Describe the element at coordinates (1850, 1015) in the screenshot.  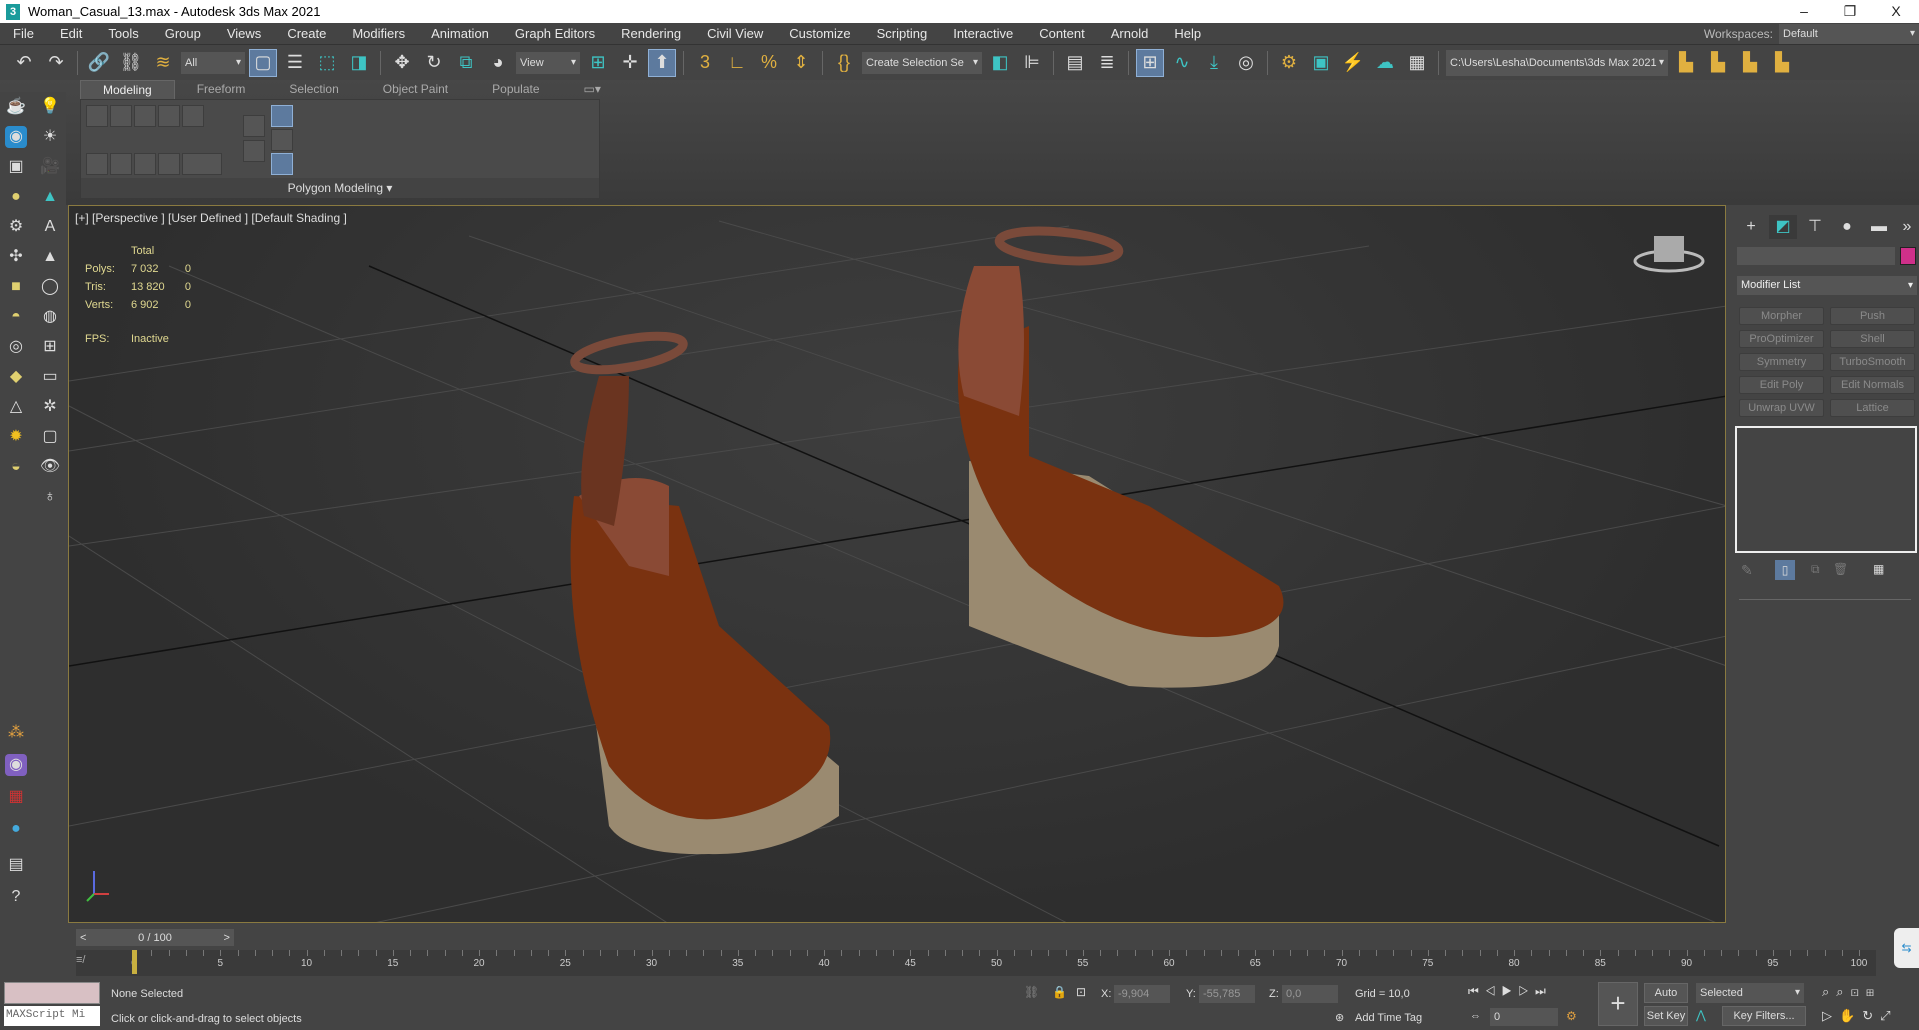
I see `pan-icon: ✋` at that location.